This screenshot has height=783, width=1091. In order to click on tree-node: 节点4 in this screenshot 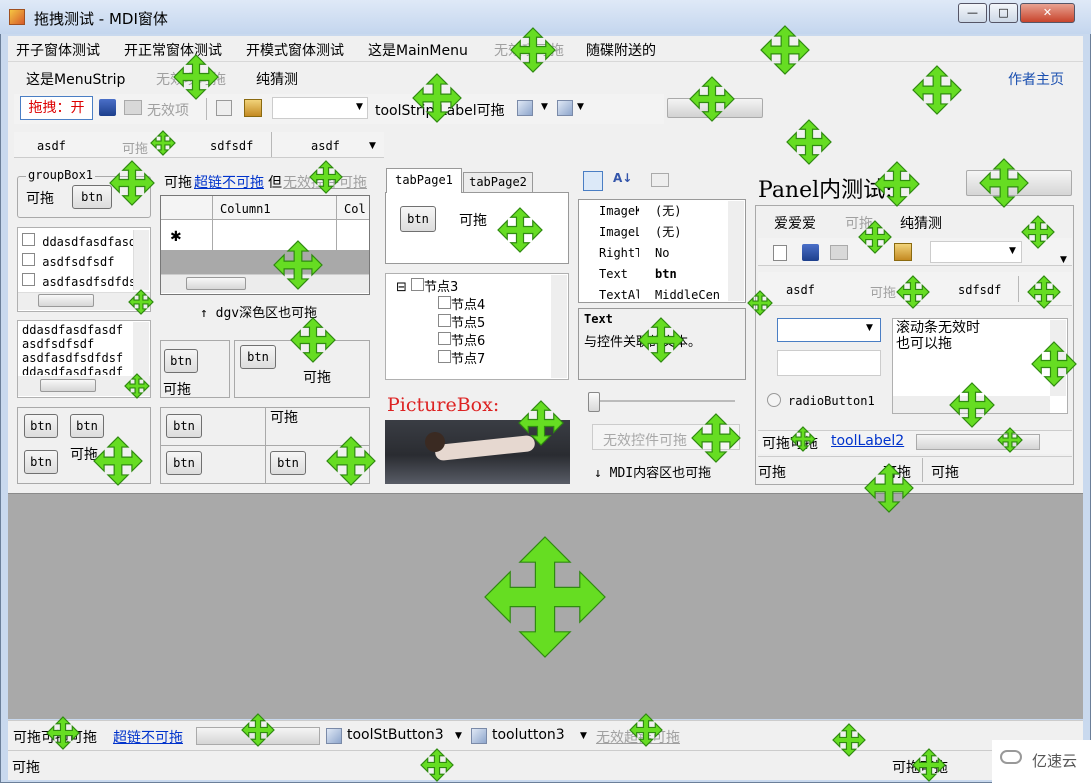, I will do `click(440, 305)`.